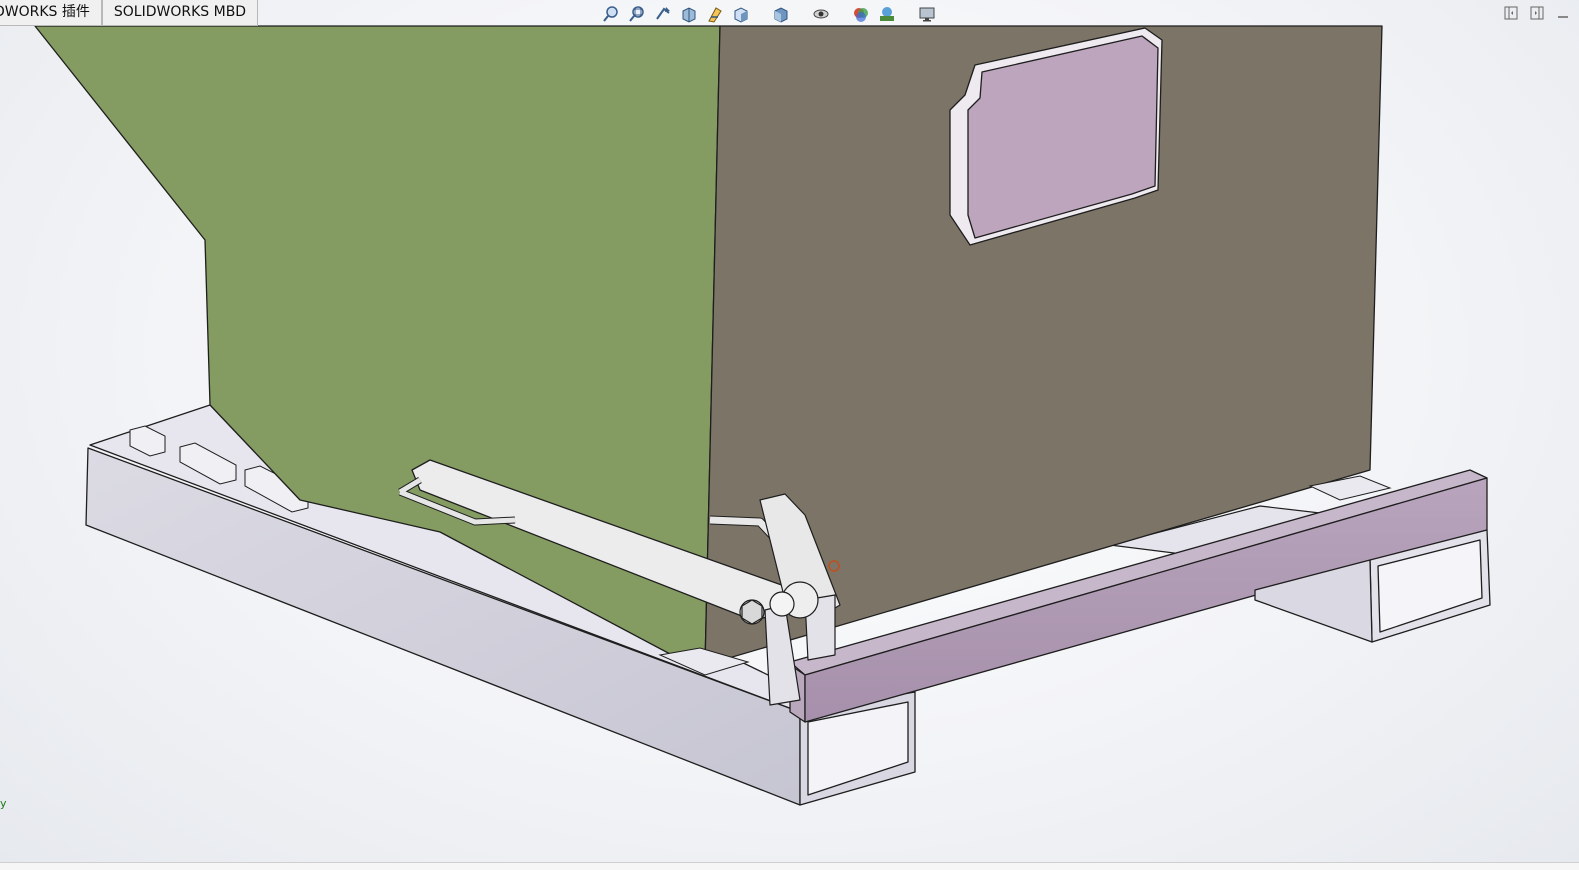 Image resolution: width=1579 pixels, height=870 pixels. What do you see at coordinates (887, 14) in the screenshot?
I see `apply-scene-icon` at bounding box center [887, 14].